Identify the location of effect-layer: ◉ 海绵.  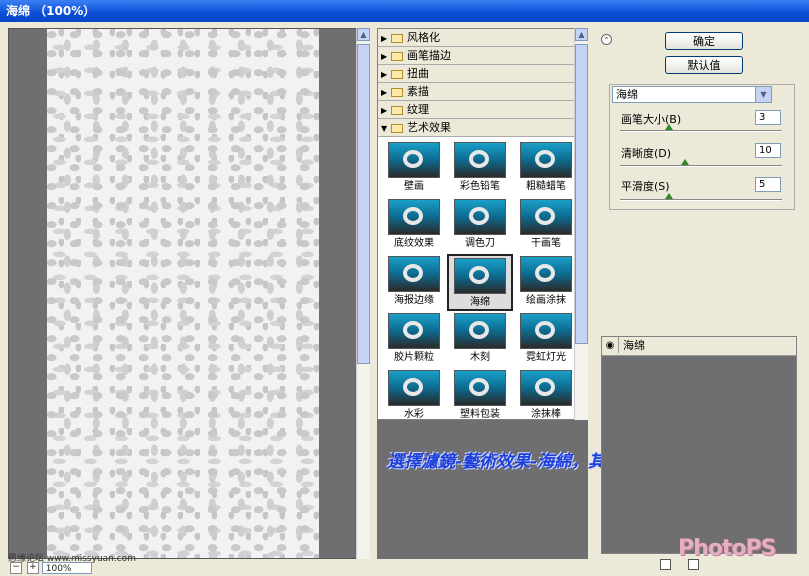
(699, 346).